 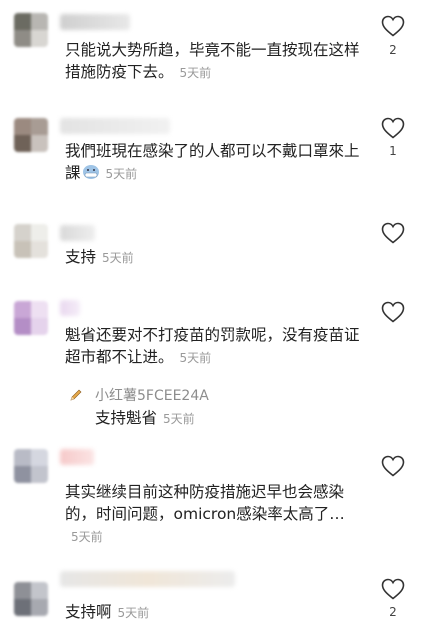 What do you see at coordinates (215, 162) in the screenshot?
I see `comment-text: 我們班現在感染了的人都可以不戴口罩來上課 5天前` at bounding box center [215, 162].